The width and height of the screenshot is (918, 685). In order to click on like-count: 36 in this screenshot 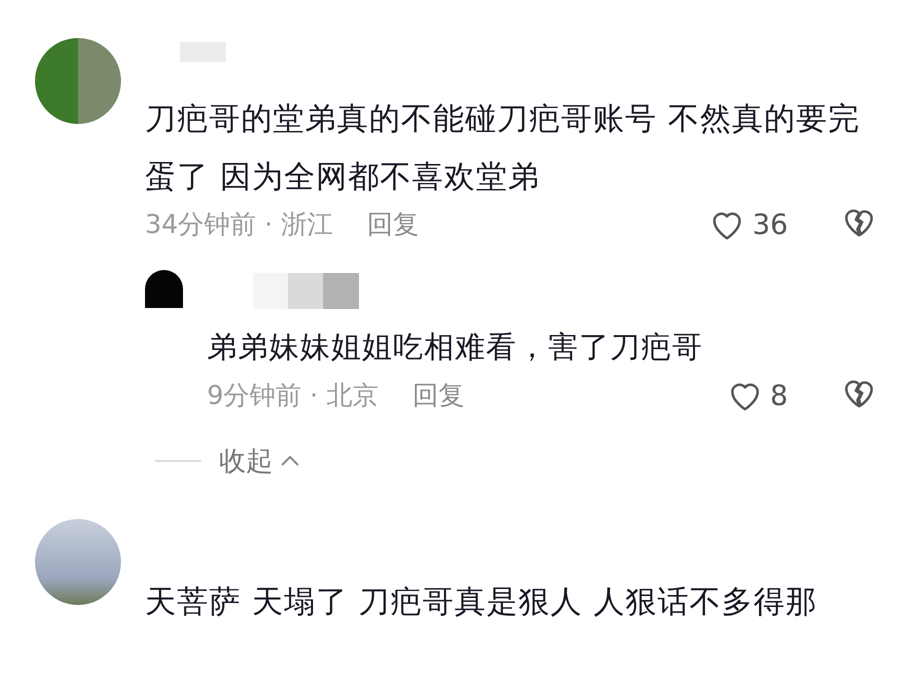, I will do `click(770, 224)`.